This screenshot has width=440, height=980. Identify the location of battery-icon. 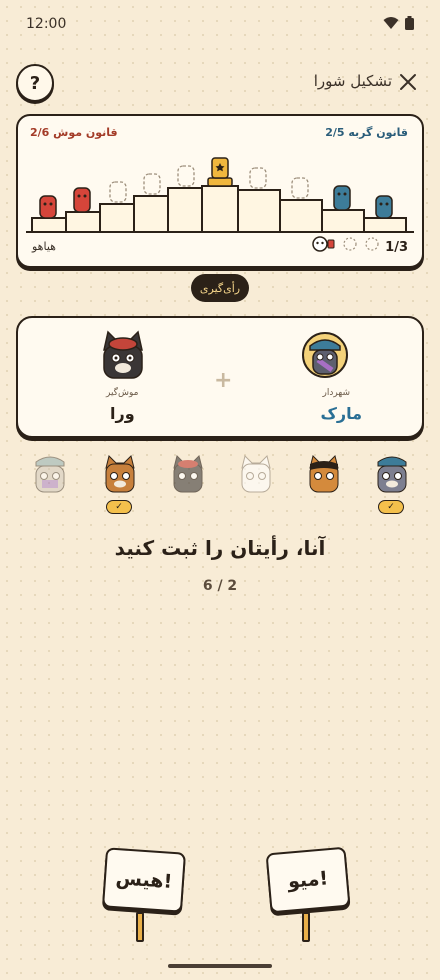
(409, 23).